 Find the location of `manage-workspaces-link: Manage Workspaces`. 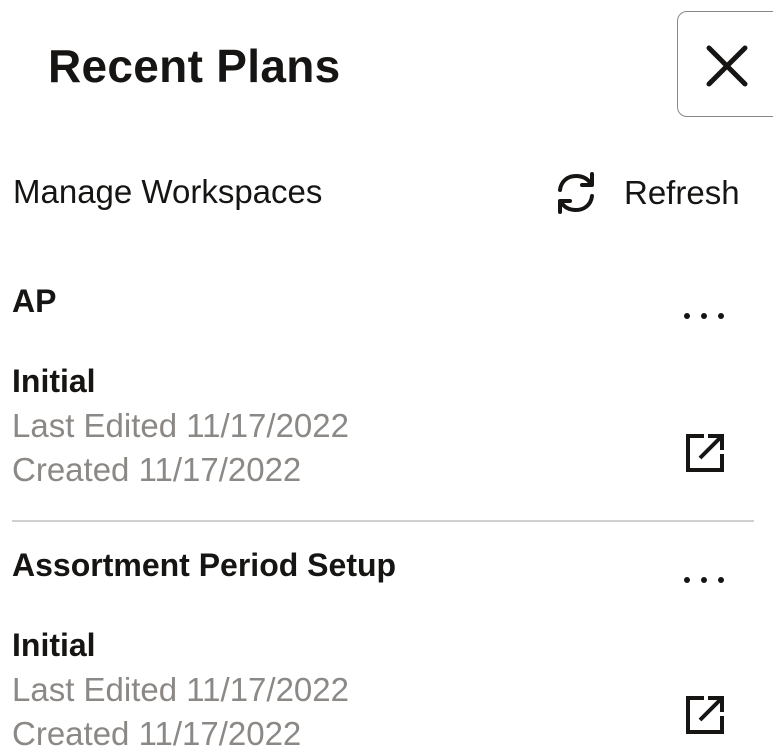

manage-workspaces-link: Manage Workspaces is located at coordinates (167, 192).